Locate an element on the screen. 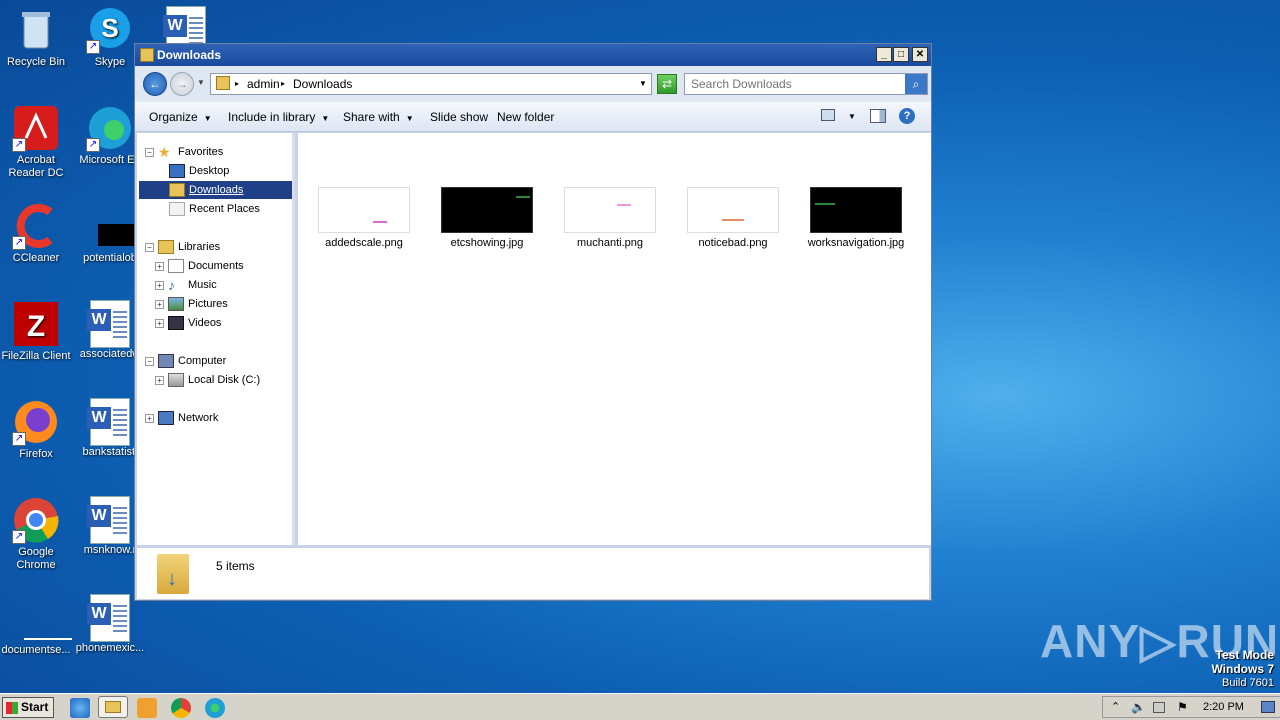 The height and width of the screenshot is (720, 1280). desktop-icon-label: Recycle Bin is located at coordinates (36, 62).